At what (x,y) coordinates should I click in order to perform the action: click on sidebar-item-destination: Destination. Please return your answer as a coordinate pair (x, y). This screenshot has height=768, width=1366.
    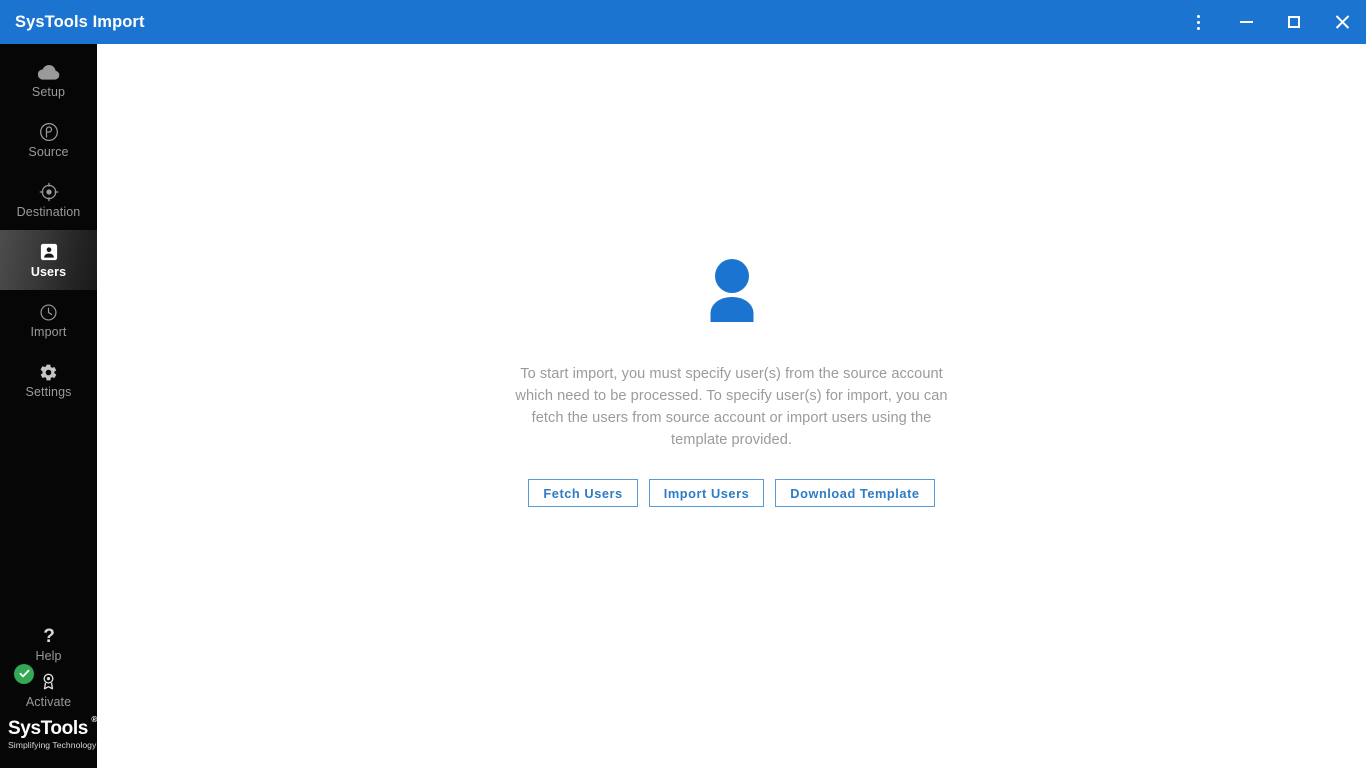
    Looking at the image, I should click on (48, 200).